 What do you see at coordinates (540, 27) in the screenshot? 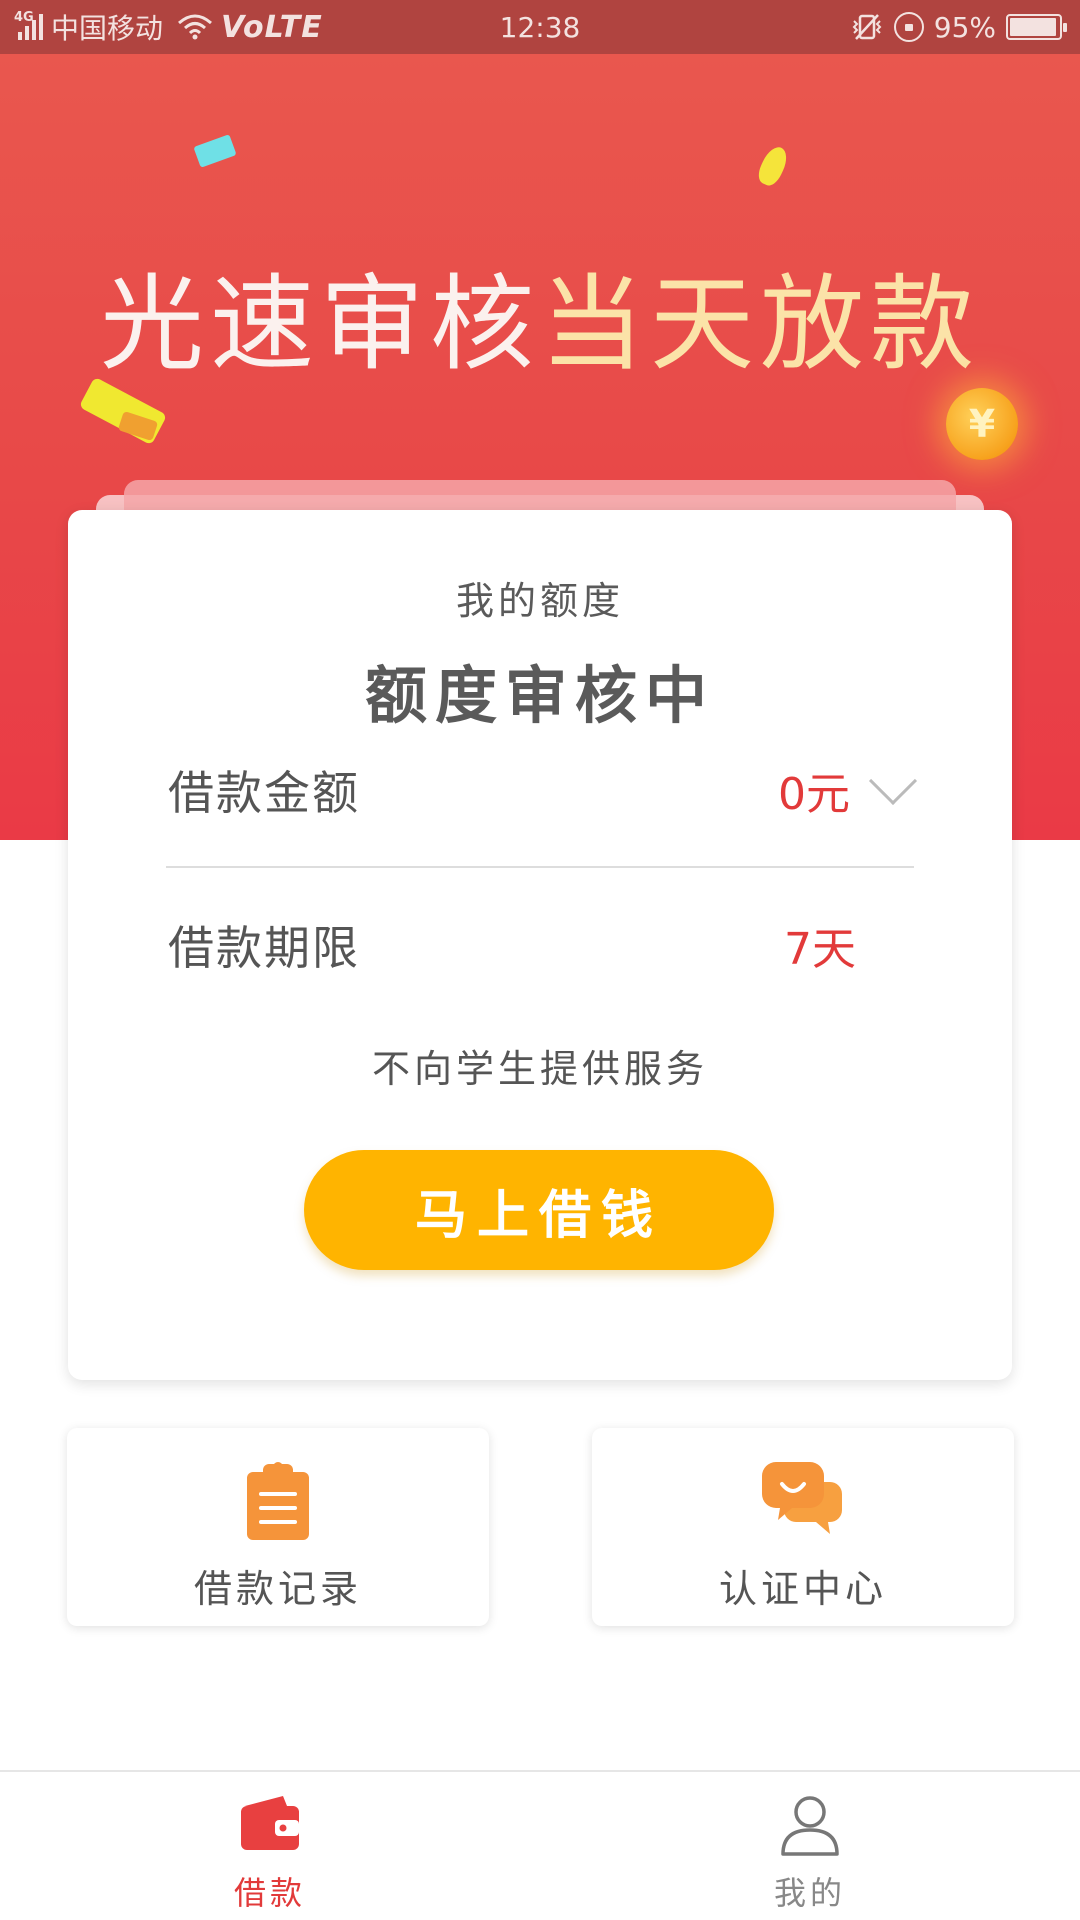
I see `status-bar: 4G 中国移动 VoLTE 12:38 95%` at bounding box center [540, 27].